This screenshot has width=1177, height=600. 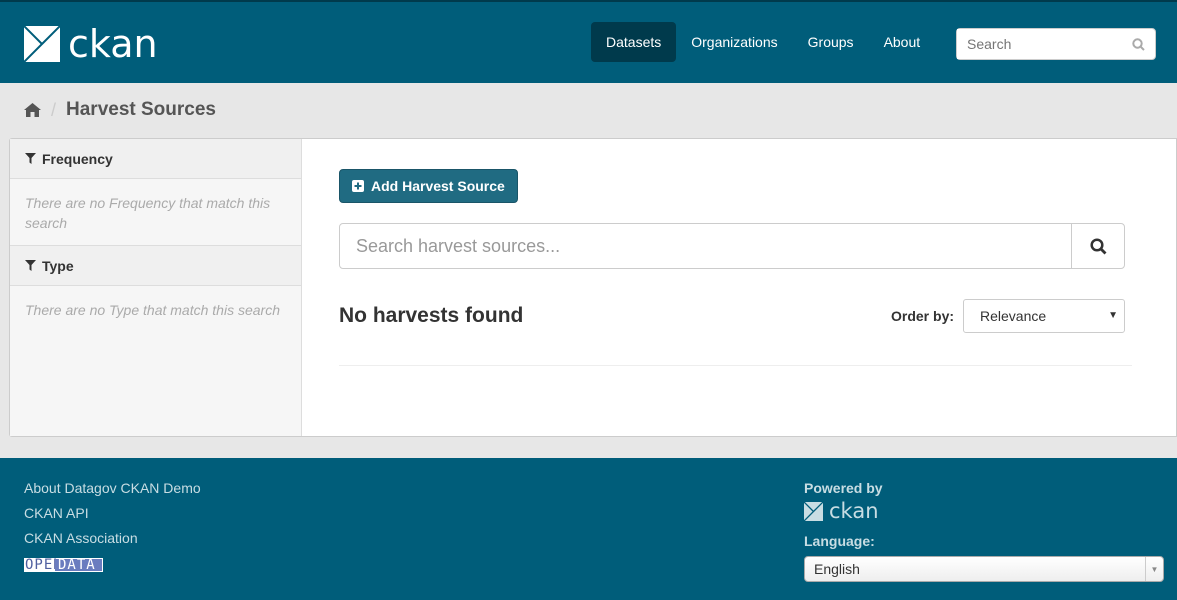 What do you see at coordinates (155, 266) in the screenshot?
I see `facet-type-header: Type` at bounding box center [155, 266].